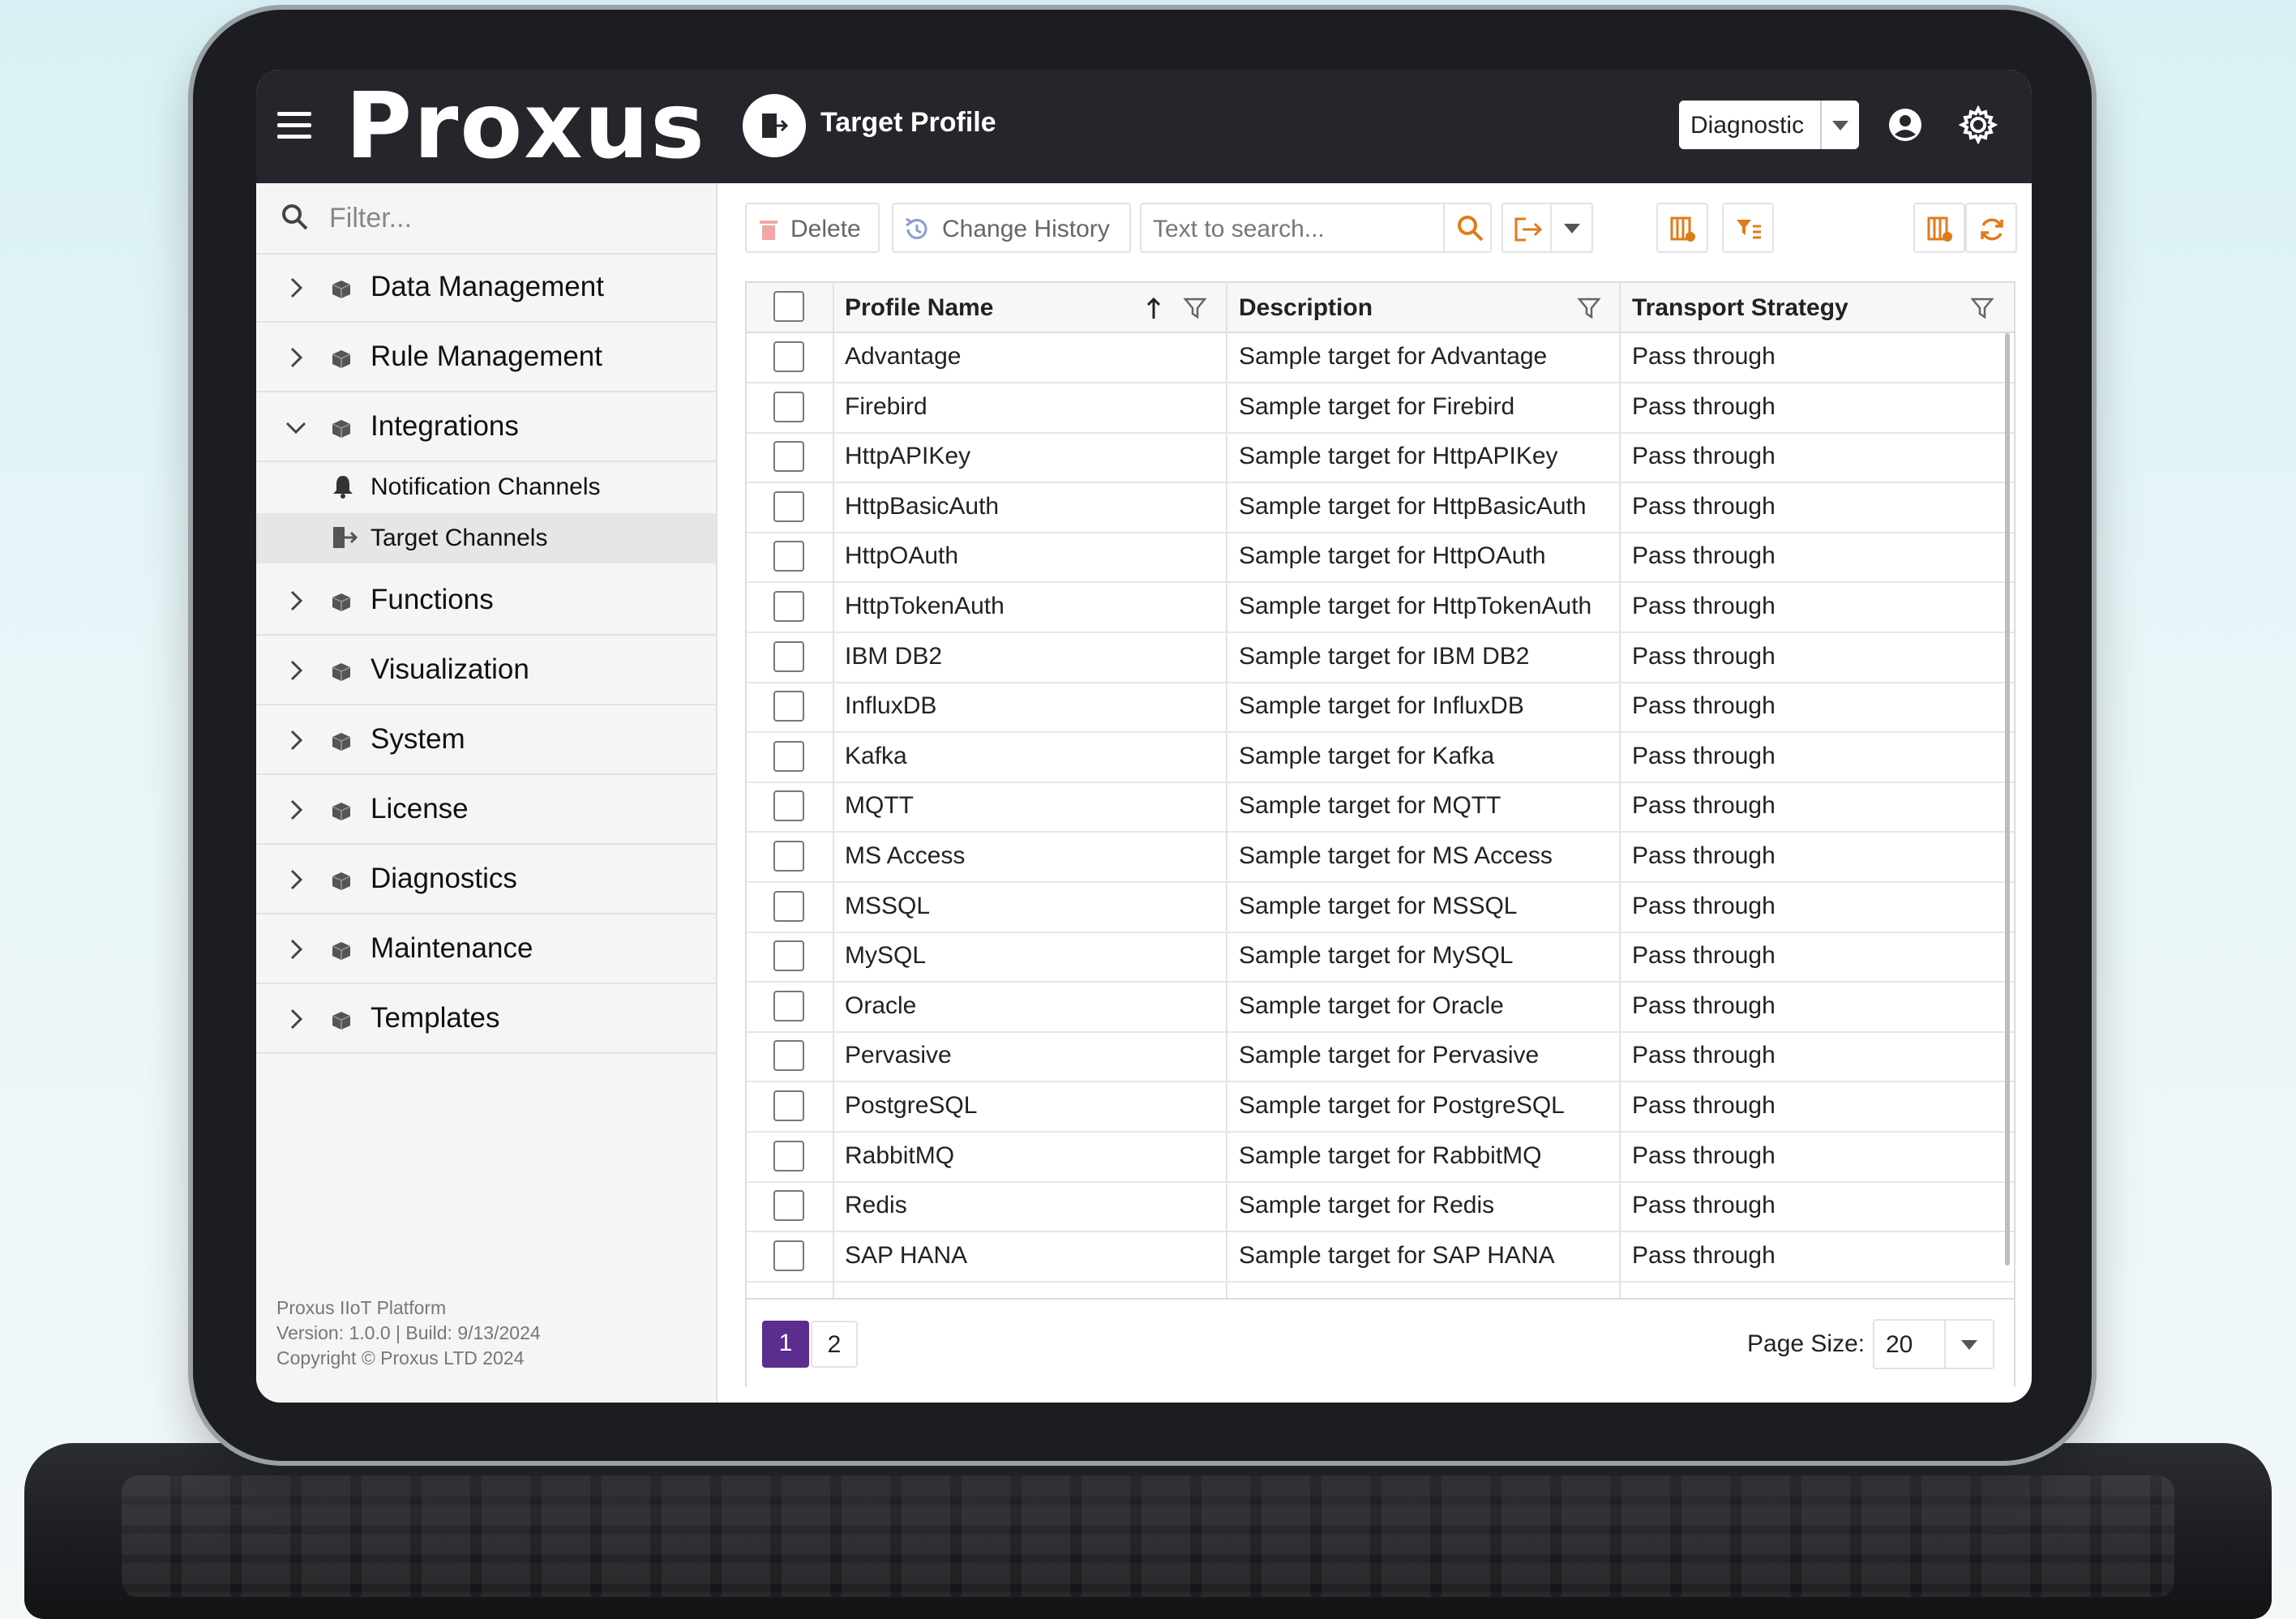 This screenshot has height=1619, width=2296. Describe the element at coordinates (1012, 228) in the screenshot. I see `change-history-button: Change History` at that location.